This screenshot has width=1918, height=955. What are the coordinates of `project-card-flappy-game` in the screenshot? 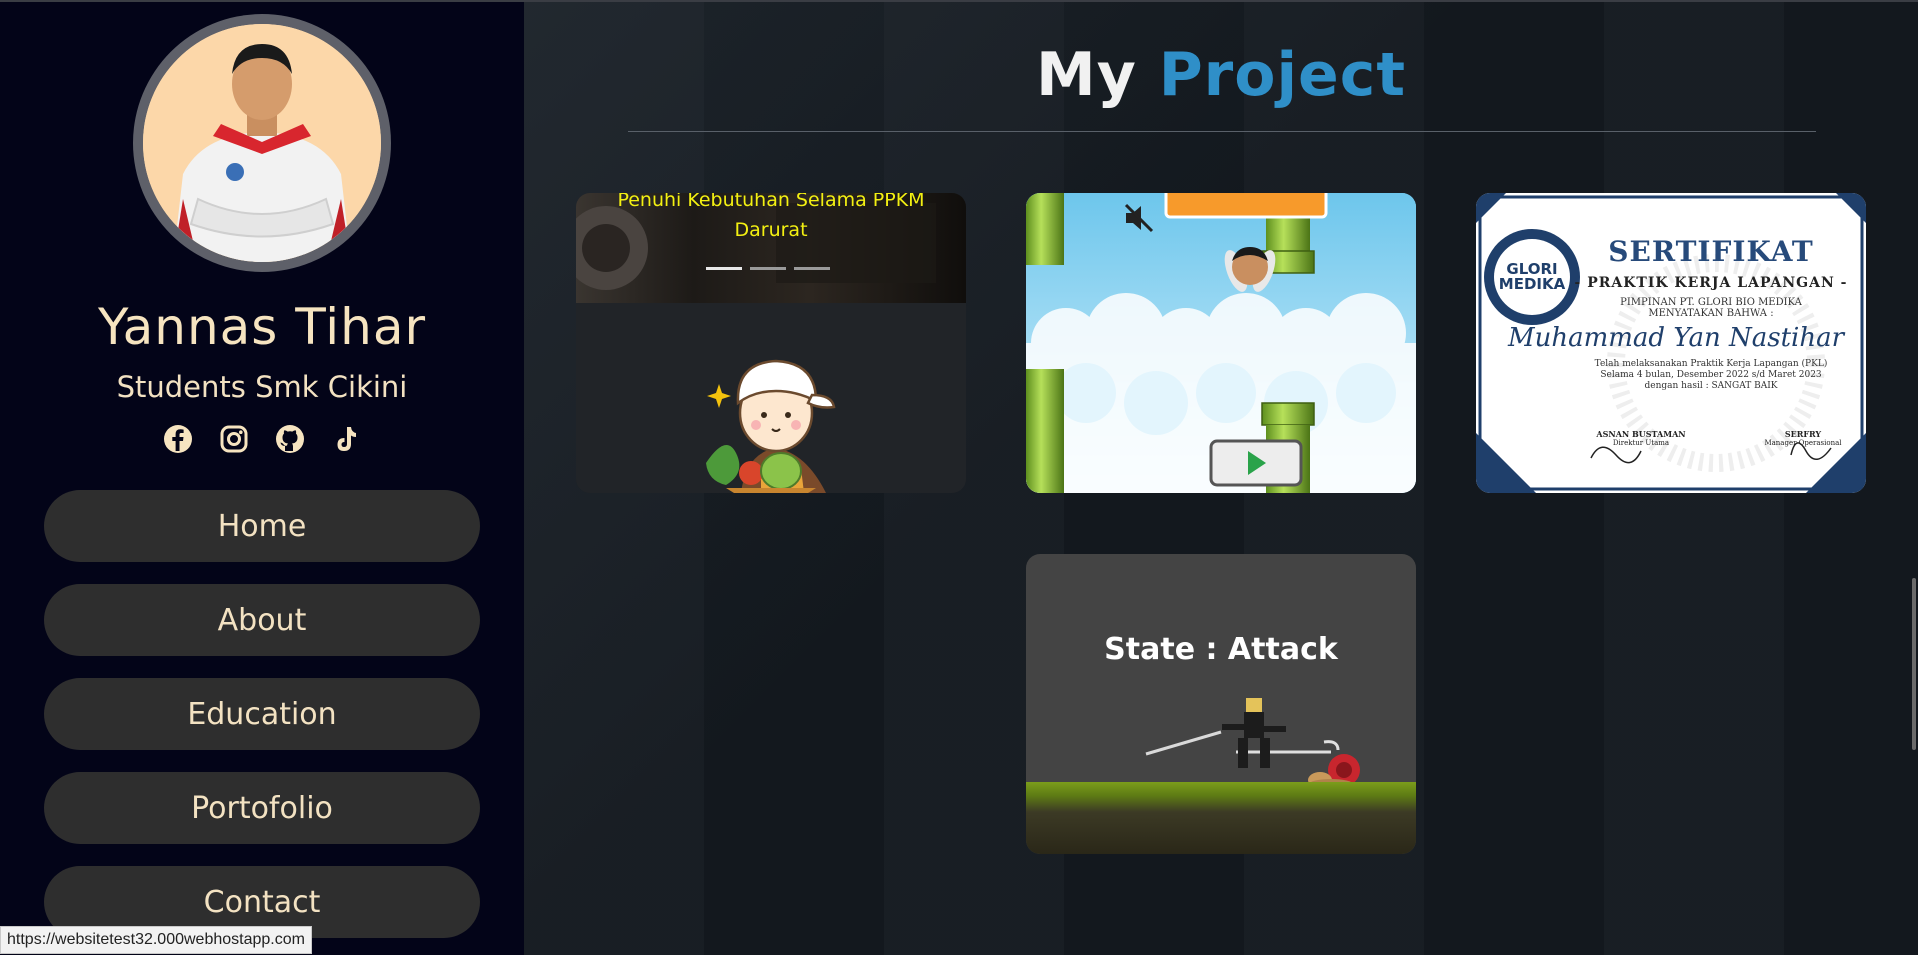 It's located at (1221, 343).